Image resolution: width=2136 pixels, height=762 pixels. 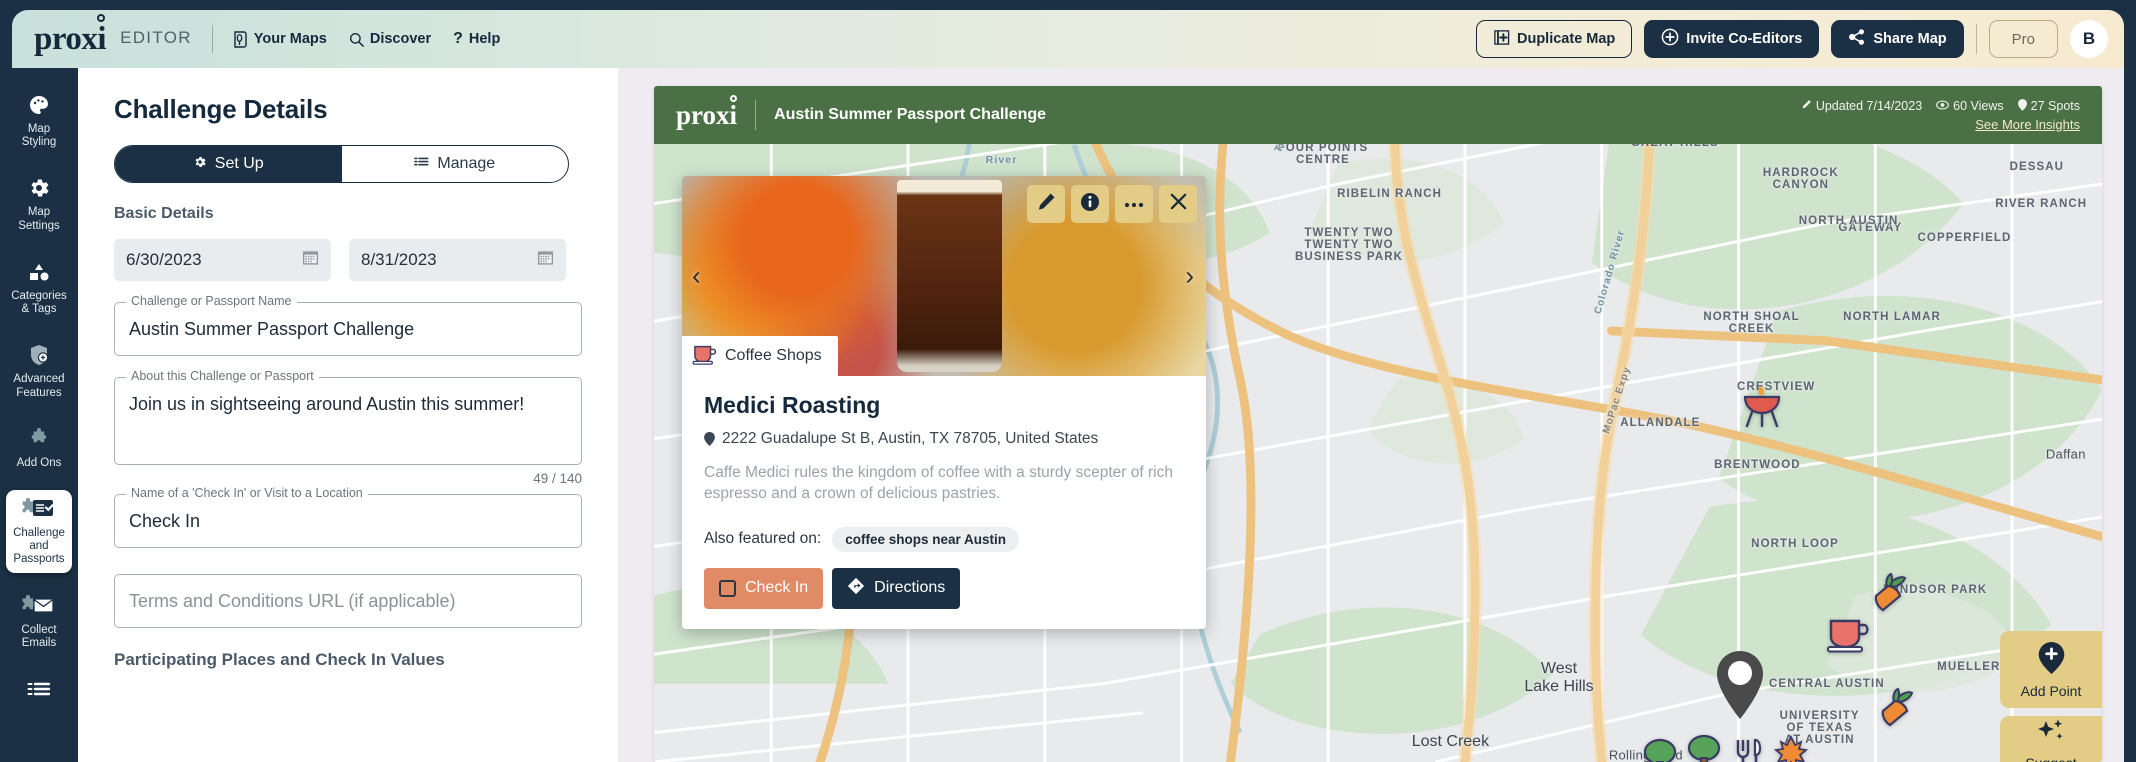 What do you see at coordinates (2089, 39) in the screenshot?
I see `avatar: B` at bounding box center [2089, 39].